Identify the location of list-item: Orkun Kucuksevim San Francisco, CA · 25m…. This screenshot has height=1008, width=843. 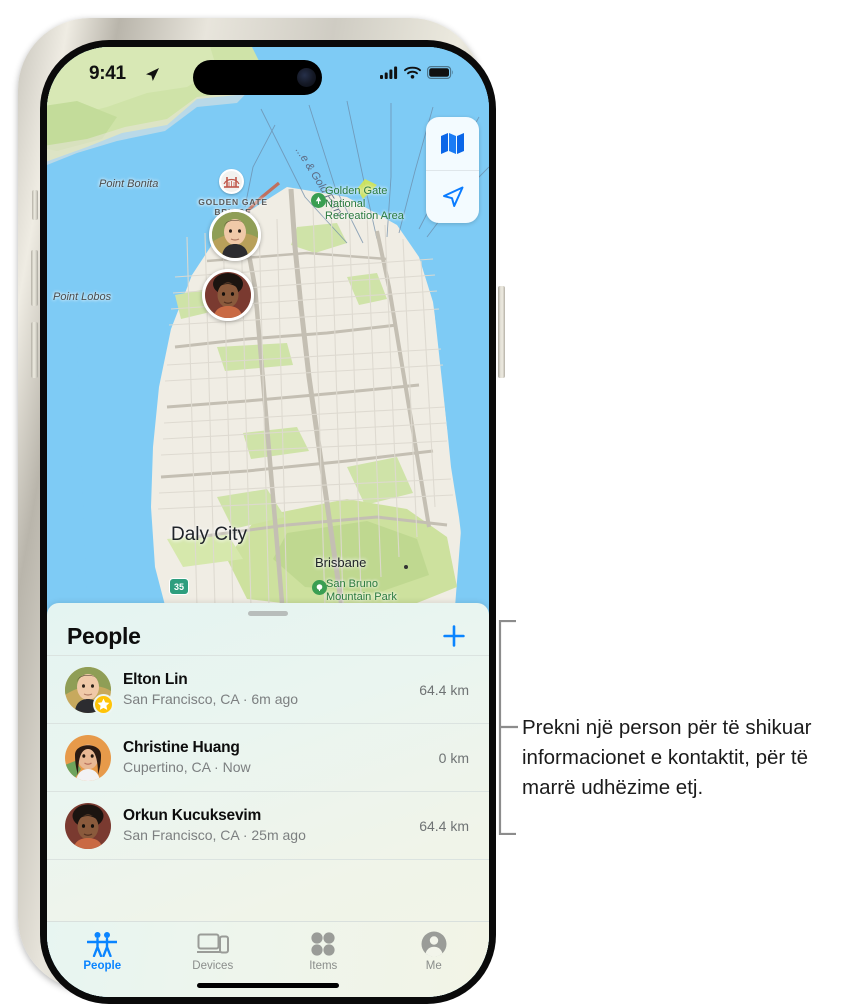
(268, 826).